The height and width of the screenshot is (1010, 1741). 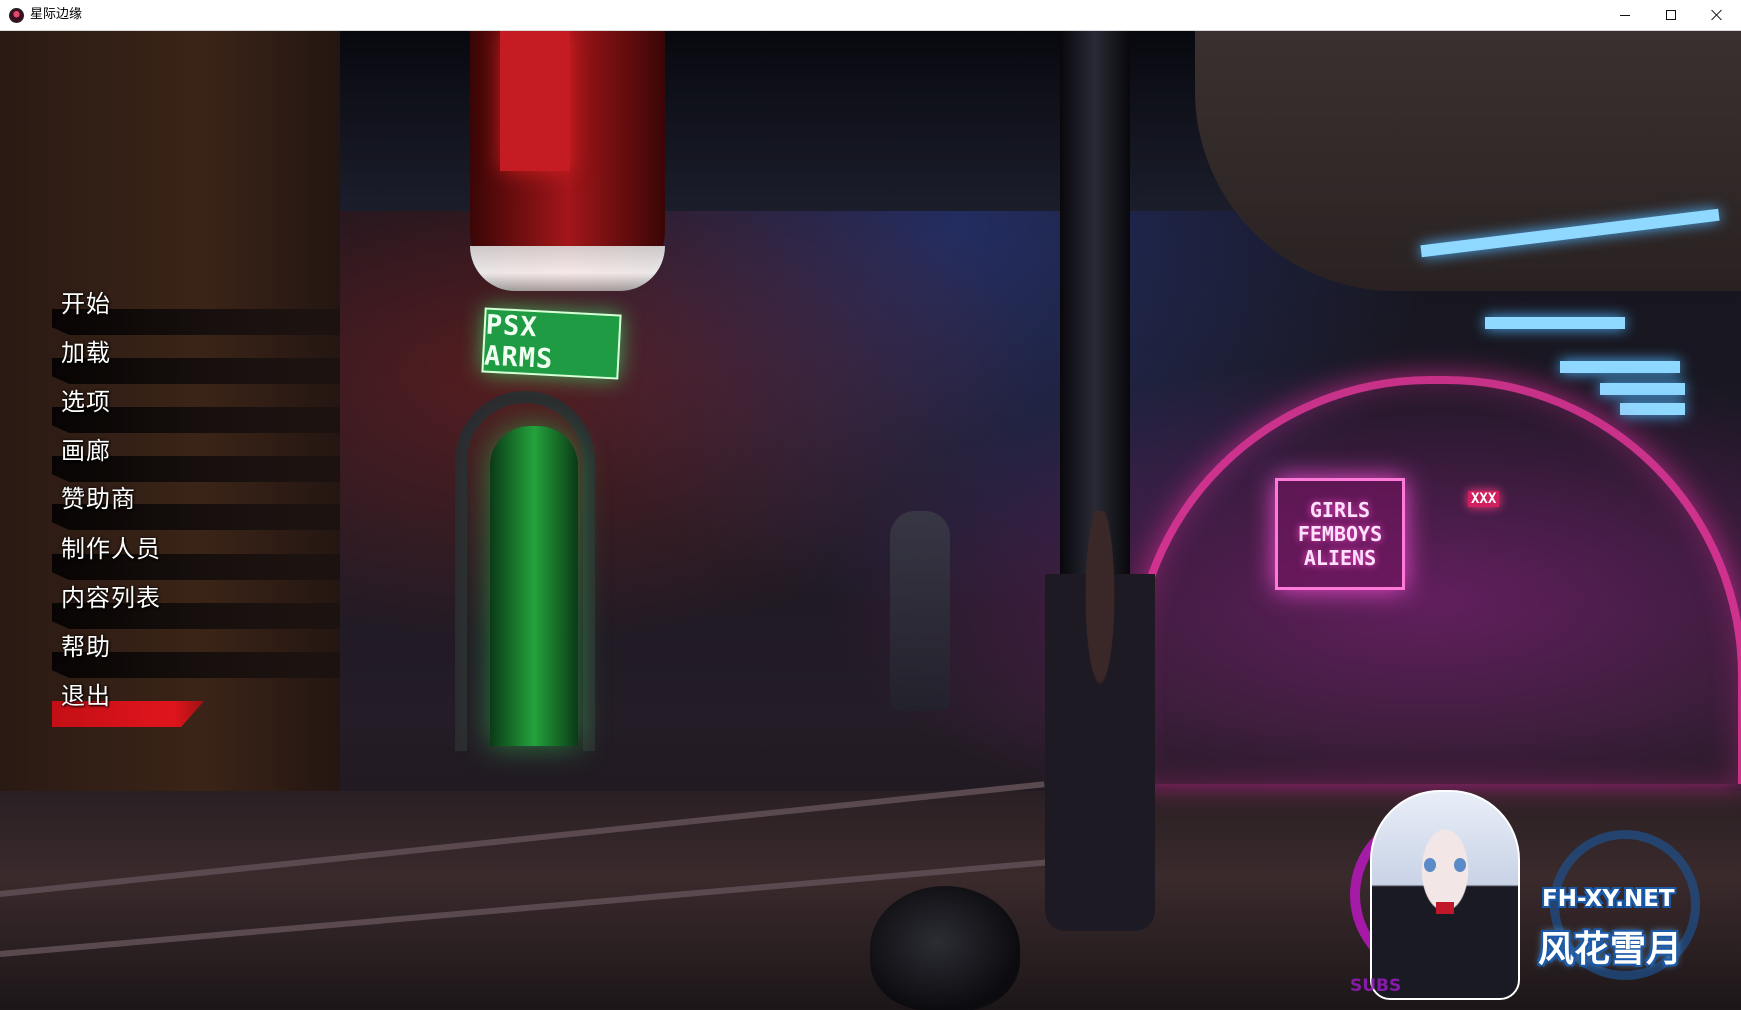 What do you see at coordinates (1100, 721) in the screenshot?
I see `character-figure` at bounding box center [1100, 721].